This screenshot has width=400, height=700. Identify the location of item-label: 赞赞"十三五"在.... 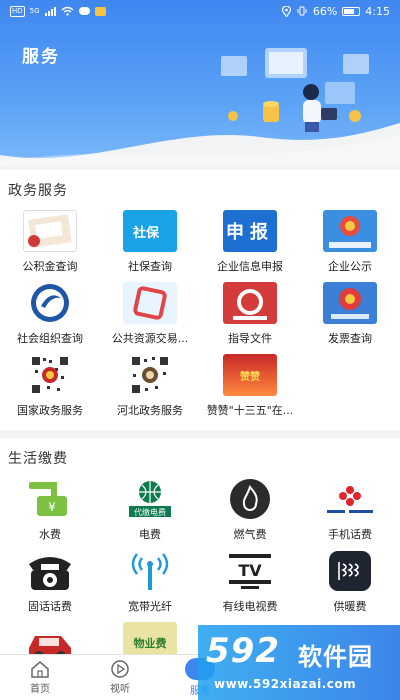
(250, 410).